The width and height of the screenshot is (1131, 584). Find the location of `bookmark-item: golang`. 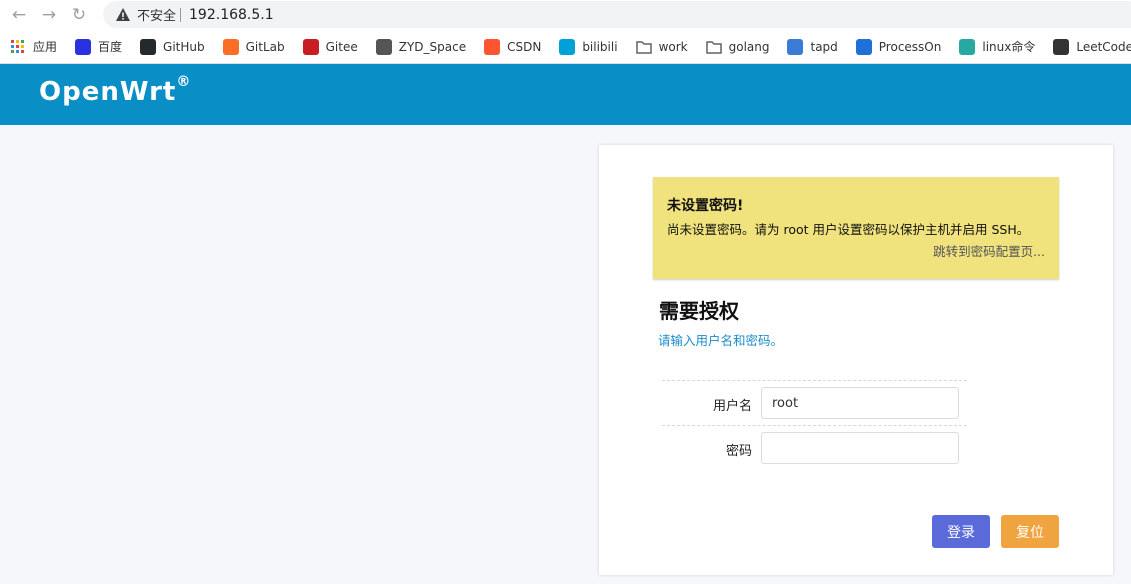

bookmark-item: golang is located at coordinates (737, 47).